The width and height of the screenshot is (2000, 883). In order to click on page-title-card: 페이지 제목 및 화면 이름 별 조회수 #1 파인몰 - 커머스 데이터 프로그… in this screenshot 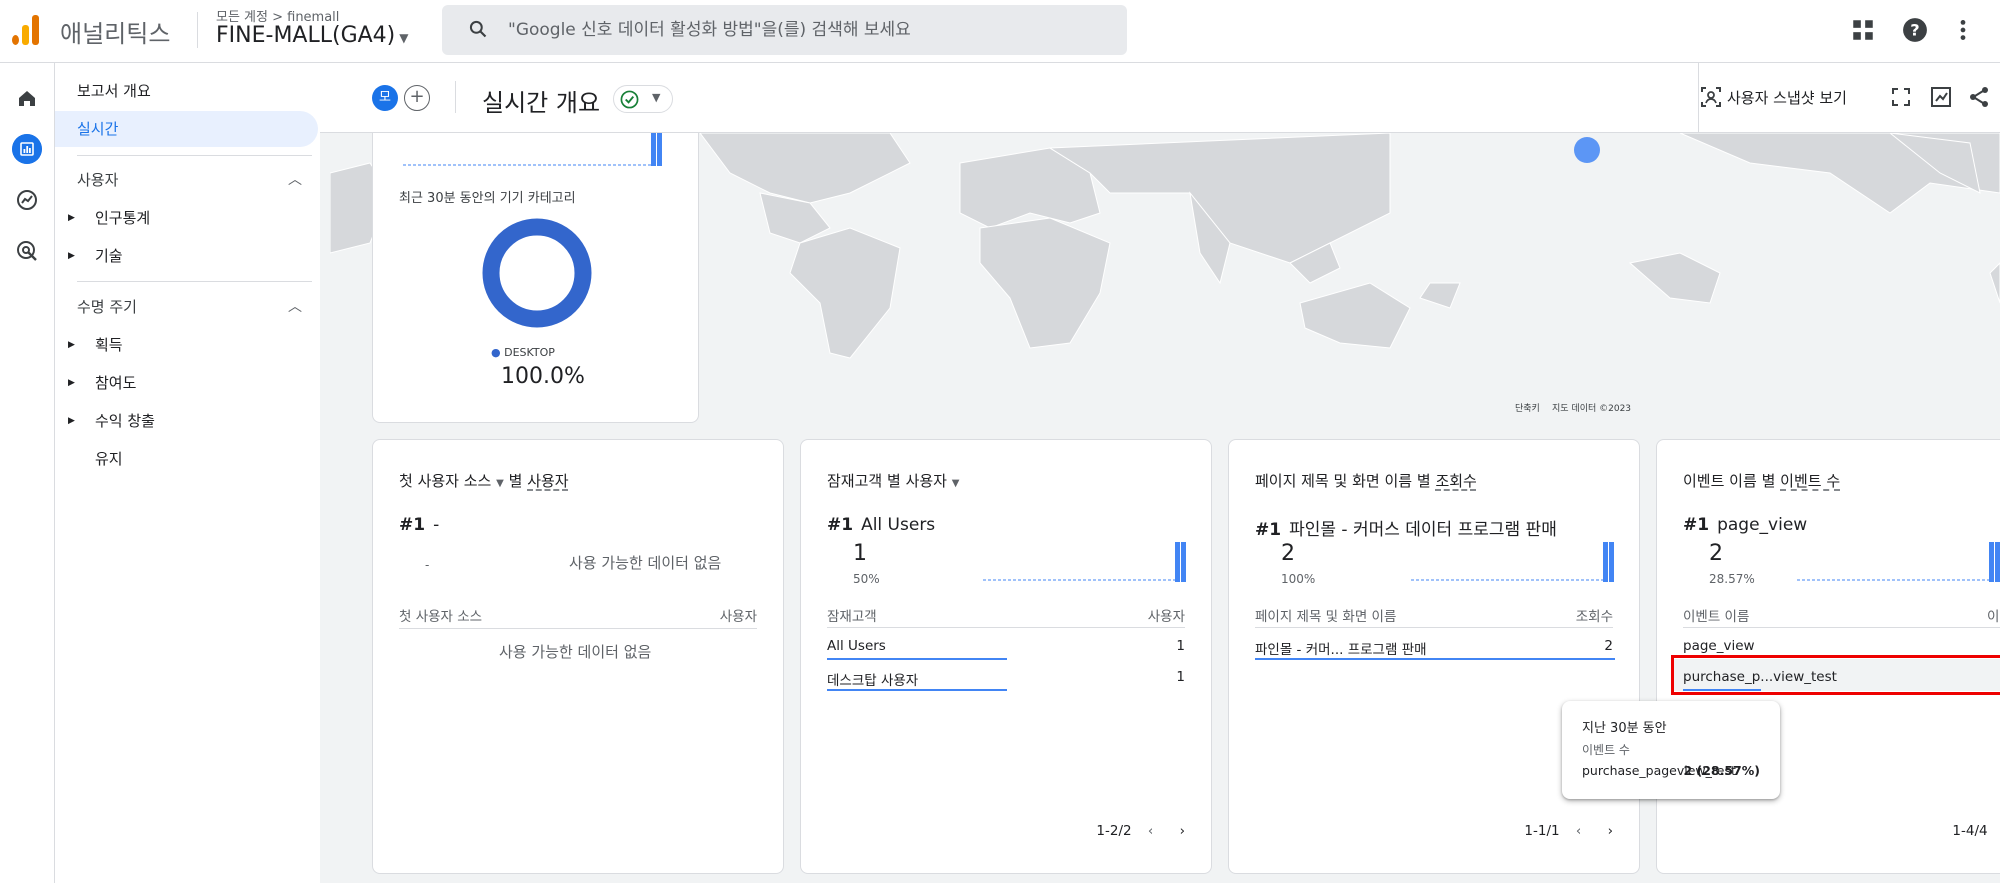, I will do `click(1434, 656)`.